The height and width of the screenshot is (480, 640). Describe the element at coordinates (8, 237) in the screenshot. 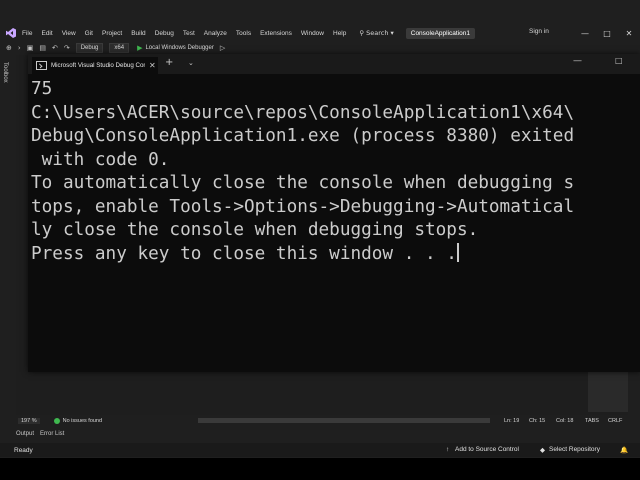

I see `toolbox-strip` at that location.